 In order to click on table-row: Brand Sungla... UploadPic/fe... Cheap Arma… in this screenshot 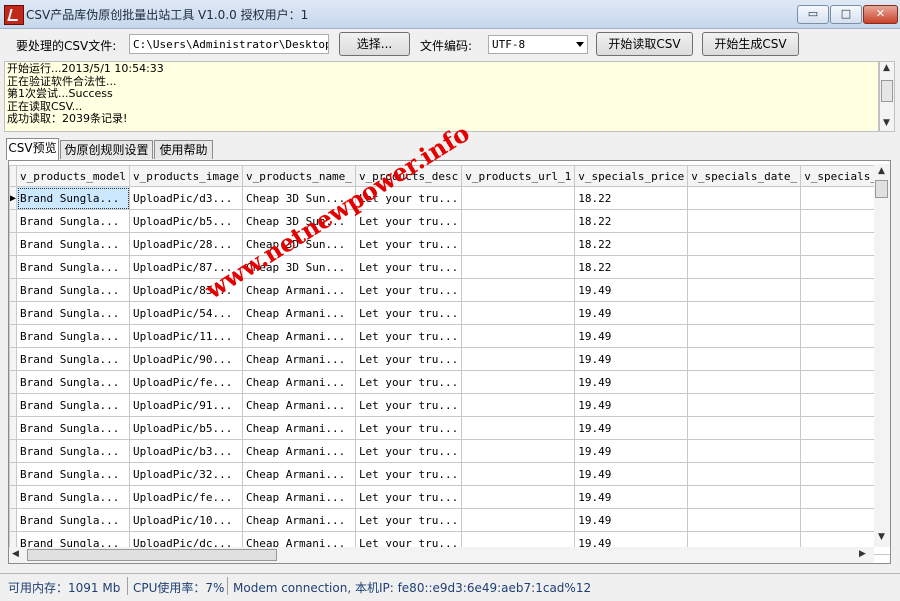, I will do `click(449, 382)`.